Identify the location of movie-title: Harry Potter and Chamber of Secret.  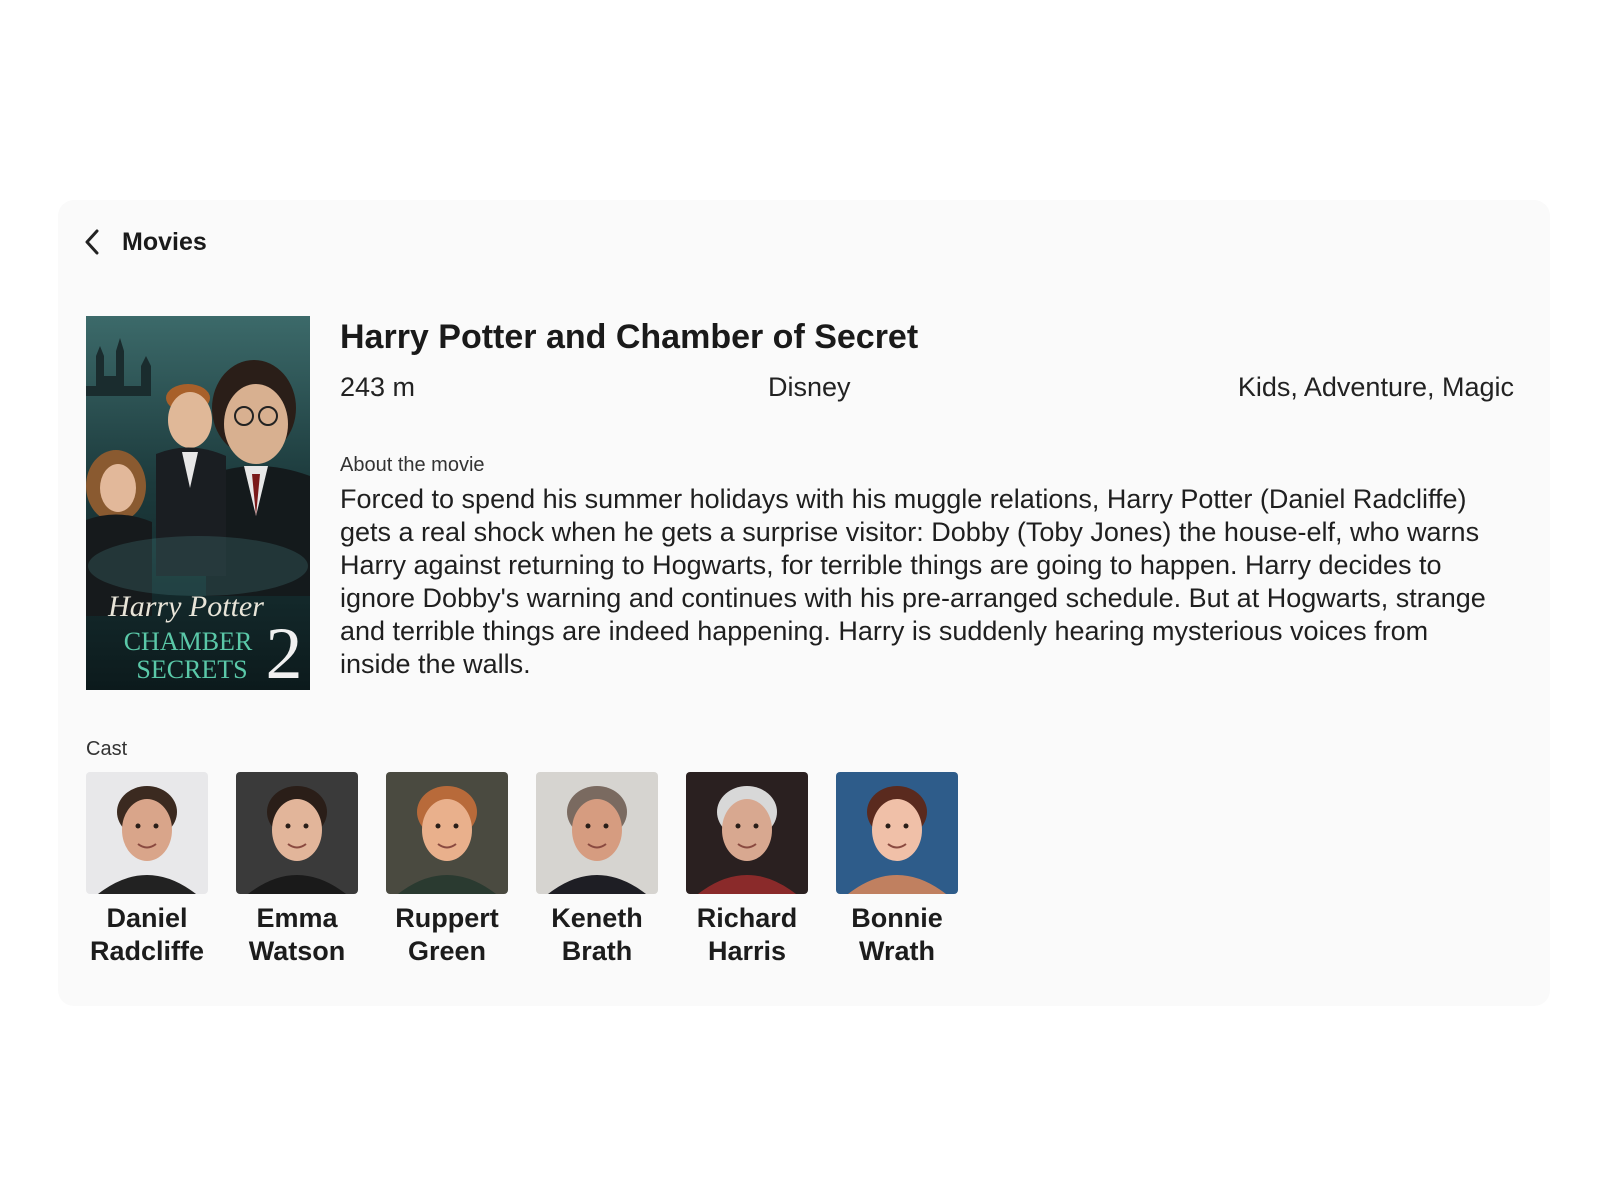
(629, 337).